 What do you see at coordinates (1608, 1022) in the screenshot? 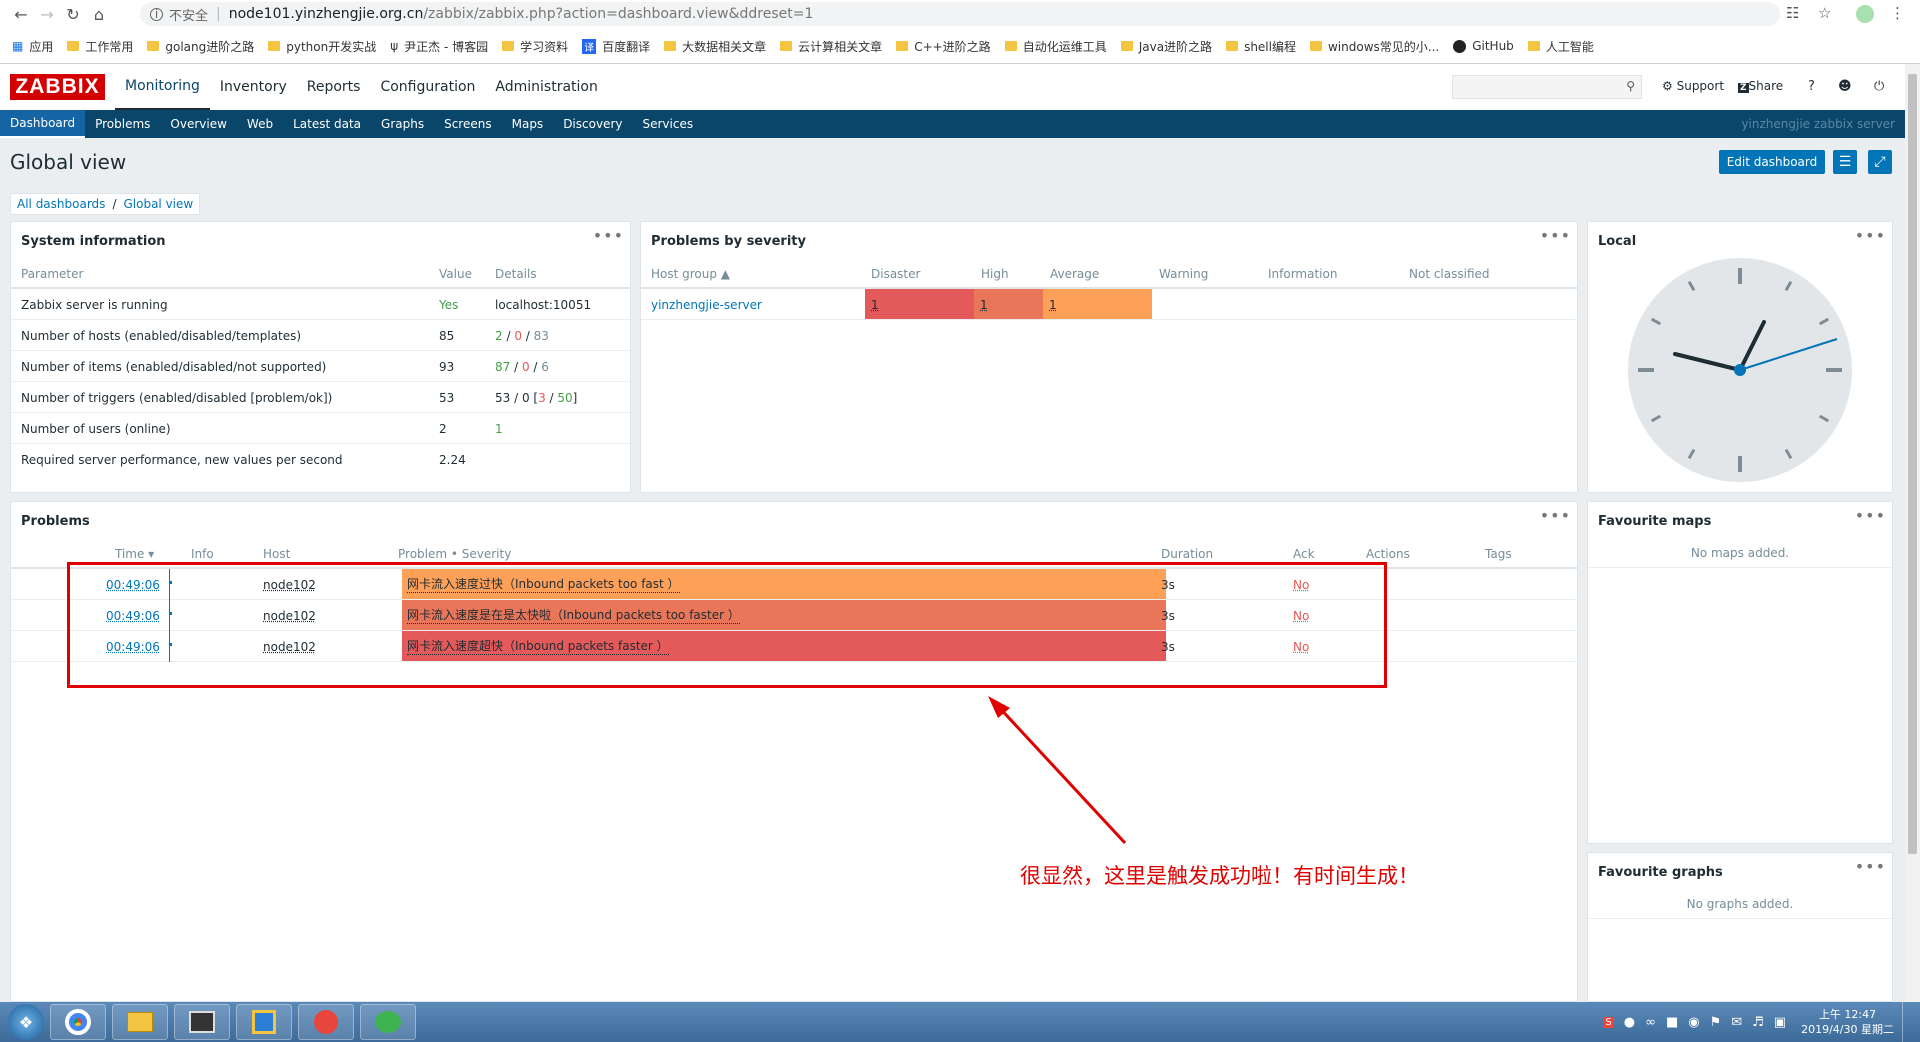
I see `input-method-icon: S` at bounding box center [1608, 1022].